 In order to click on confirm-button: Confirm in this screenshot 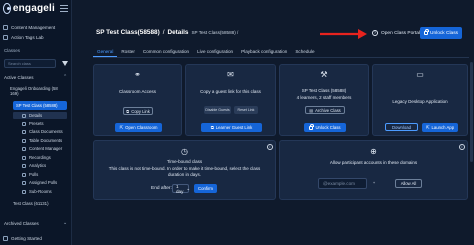, I will do `click(205, 188)`.